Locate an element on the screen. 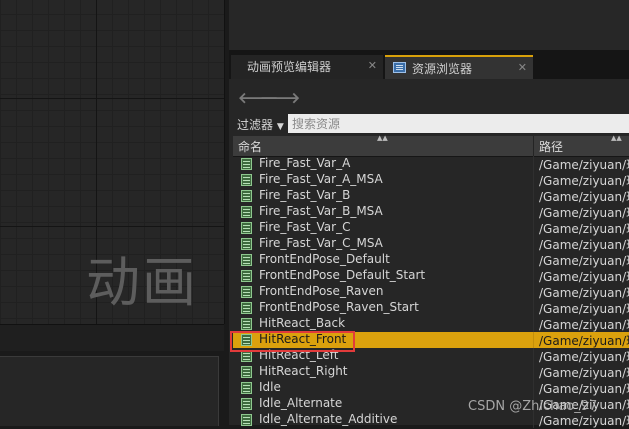  list-item: FrontEndPose_Default/Game/ziyuan/玩 is located at coordinates (431, 260).